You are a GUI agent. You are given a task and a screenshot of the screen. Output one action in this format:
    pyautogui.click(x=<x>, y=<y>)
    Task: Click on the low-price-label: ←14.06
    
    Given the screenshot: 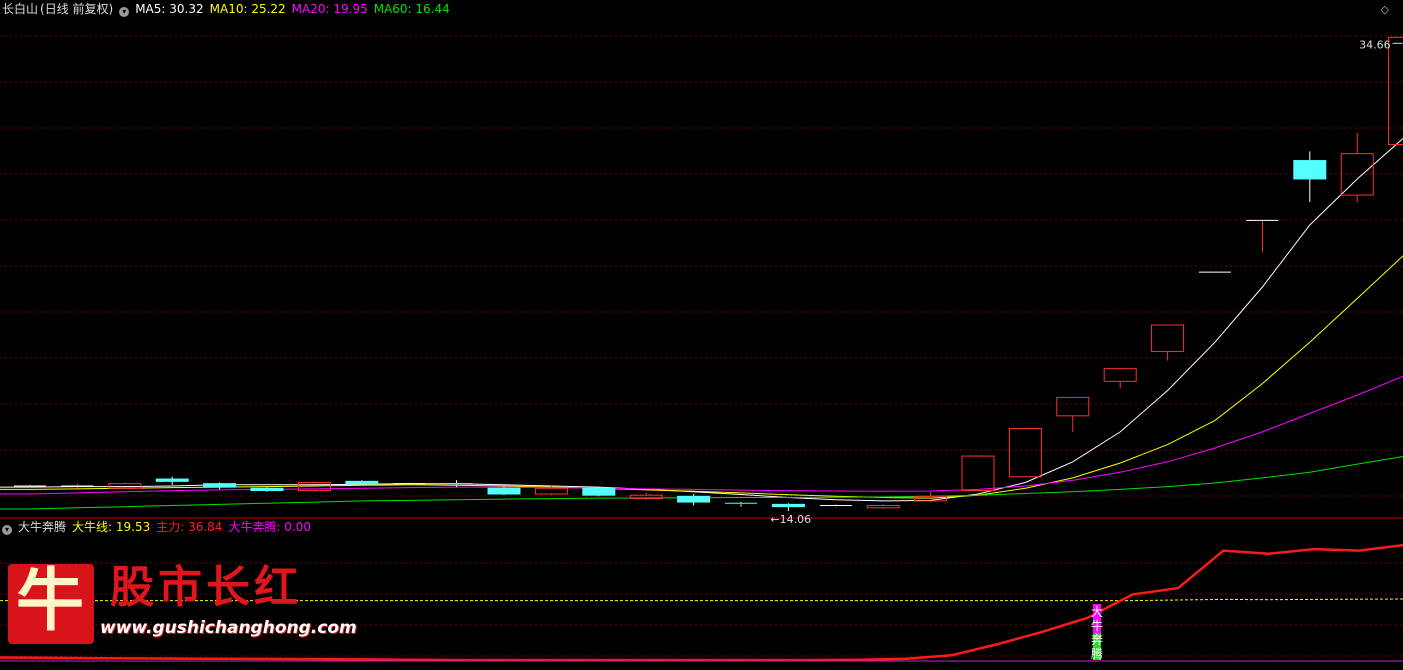 What is the action you would take?
    pyautogui.click(x=790, y=519)
    